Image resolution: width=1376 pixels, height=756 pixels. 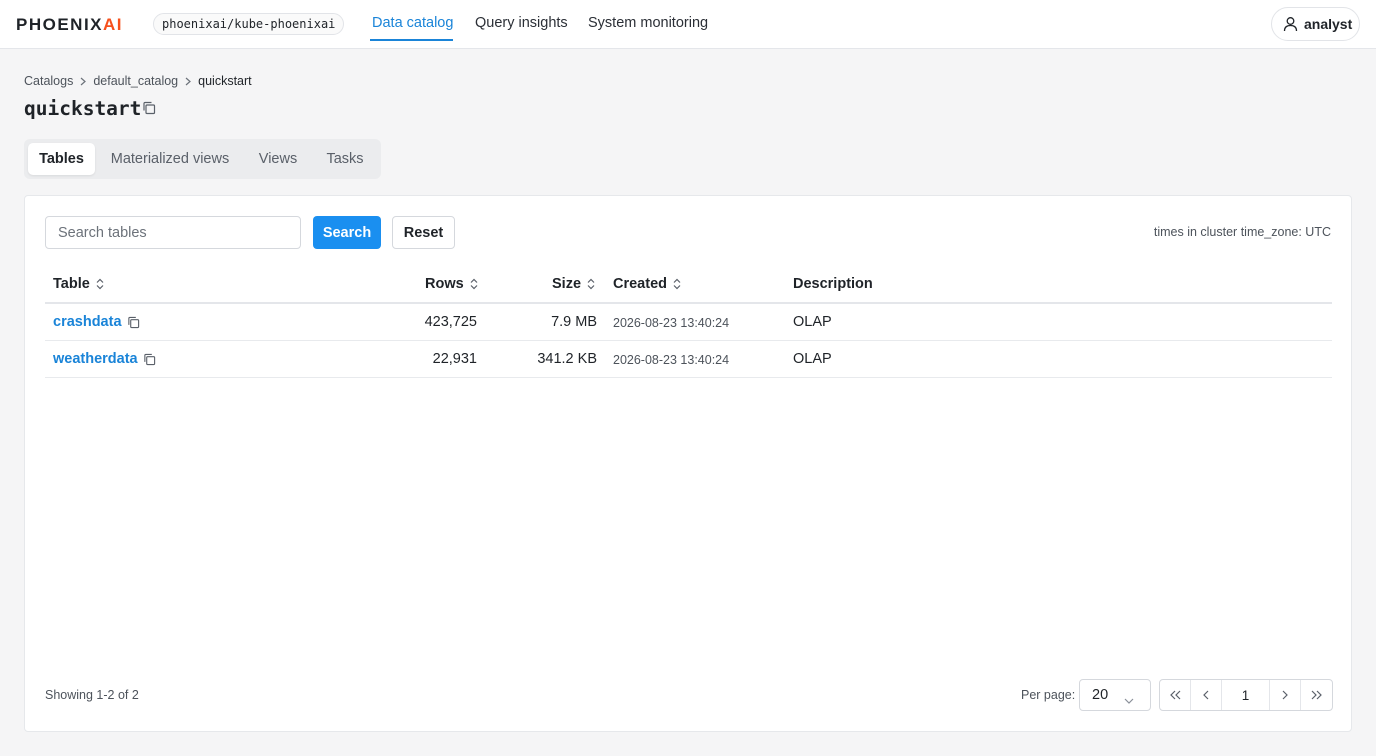 I want to click on table-header-row: Table Rows Size Created Description, so click(x=688, y=285).